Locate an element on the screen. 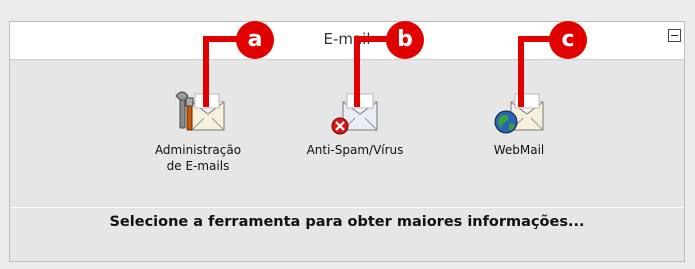  callout-b-badge: b is located at coordinates (405, 40).